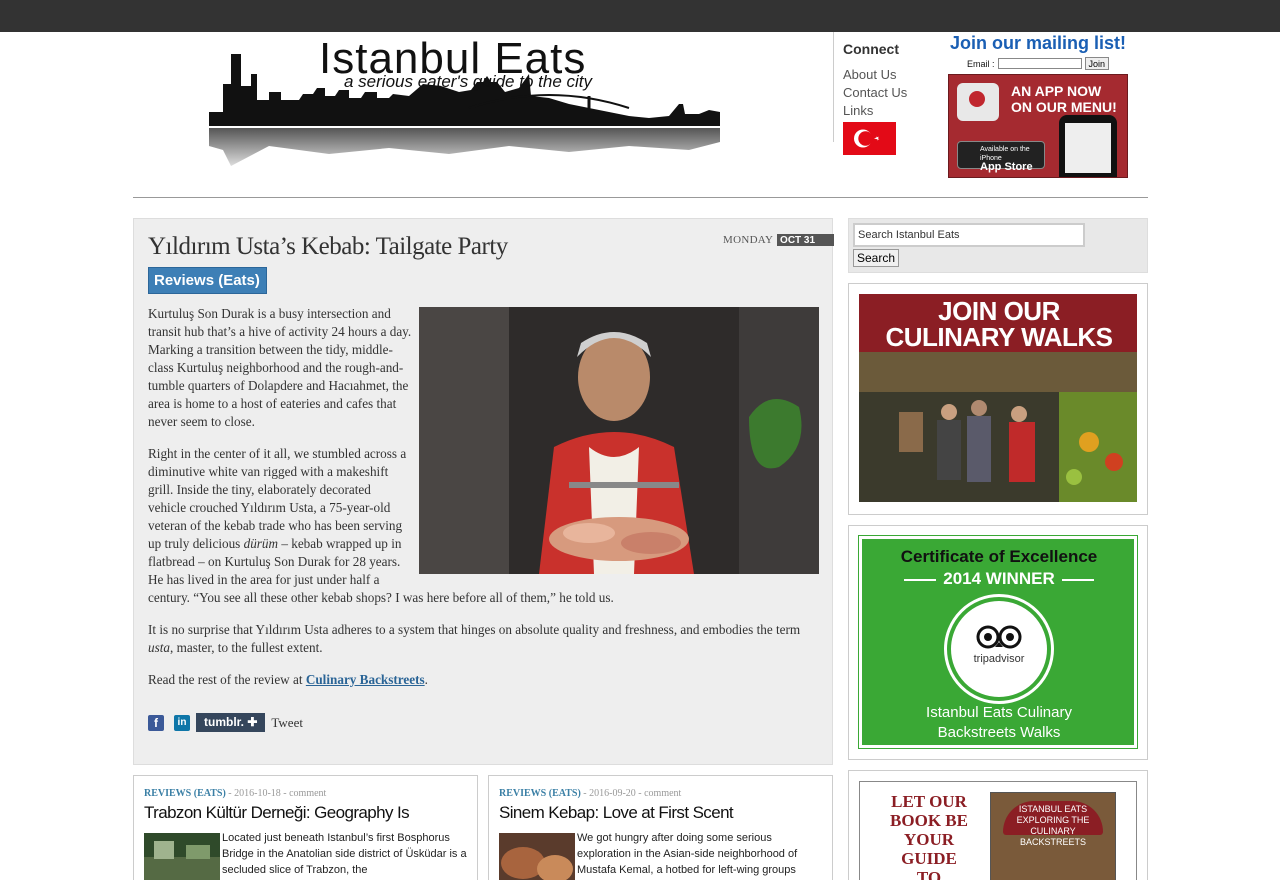 This screenshot has width=1280, height=880. What do you see at coordinates (748, 240) in the screenshot?
I see `article-day: MONDAY` at bounding box center [748, 240].